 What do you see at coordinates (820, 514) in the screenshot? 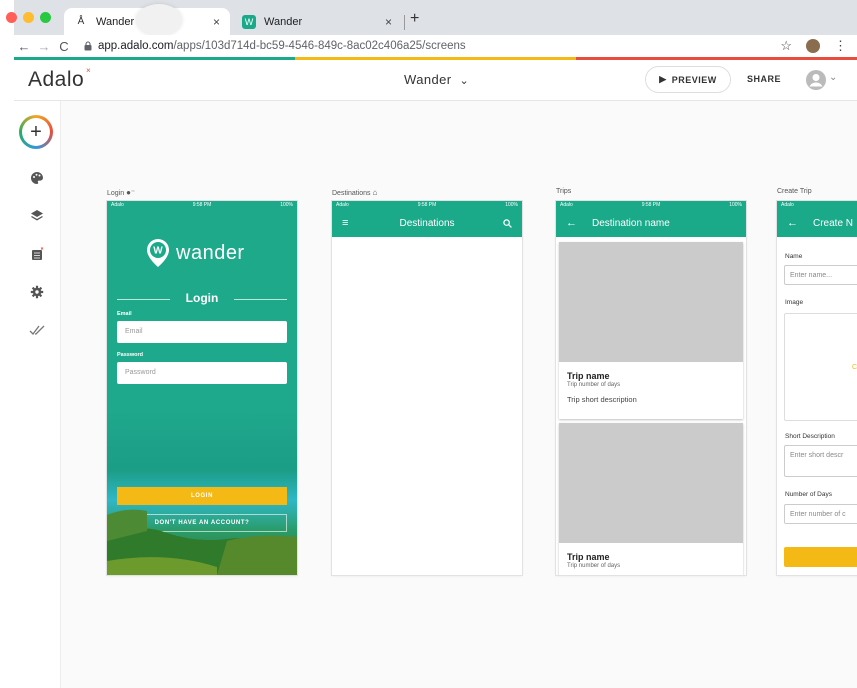
I see `number-of-days-input: Enter number of c` at bounding box center [820, 514].